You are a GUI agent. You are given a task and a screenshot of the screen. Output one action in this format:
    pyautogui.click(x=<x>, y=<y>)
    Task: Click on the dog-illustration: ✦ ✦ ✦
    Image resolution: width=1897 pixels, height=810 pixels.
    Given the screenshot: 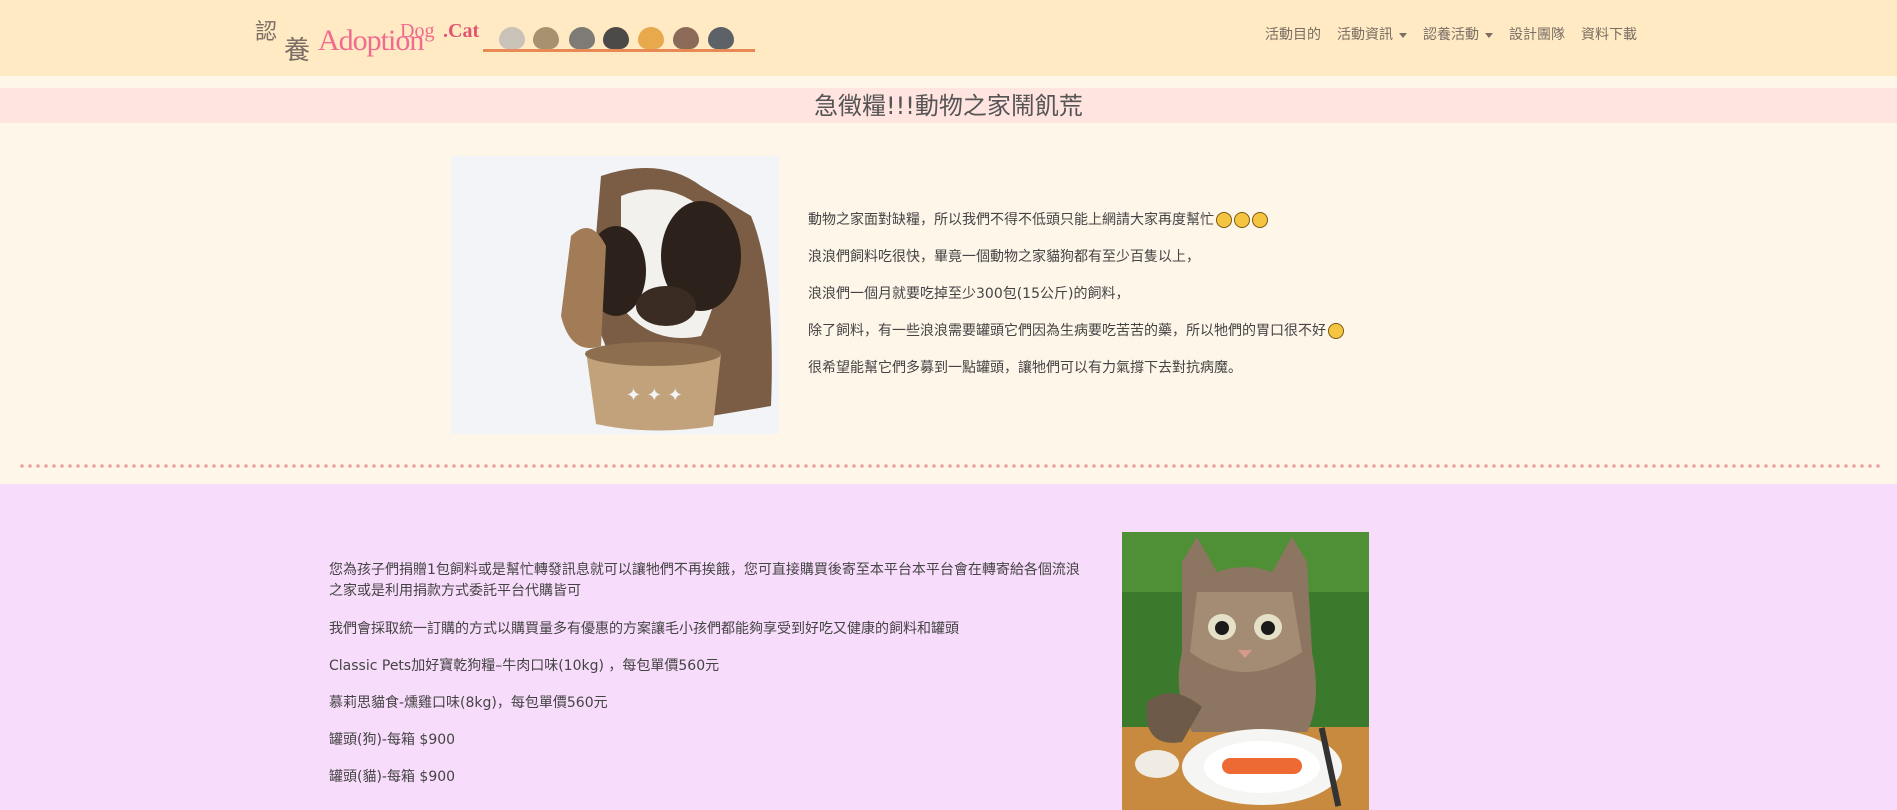 What is the action you would take?
    pyautogui.click(x=615, y=295)
    